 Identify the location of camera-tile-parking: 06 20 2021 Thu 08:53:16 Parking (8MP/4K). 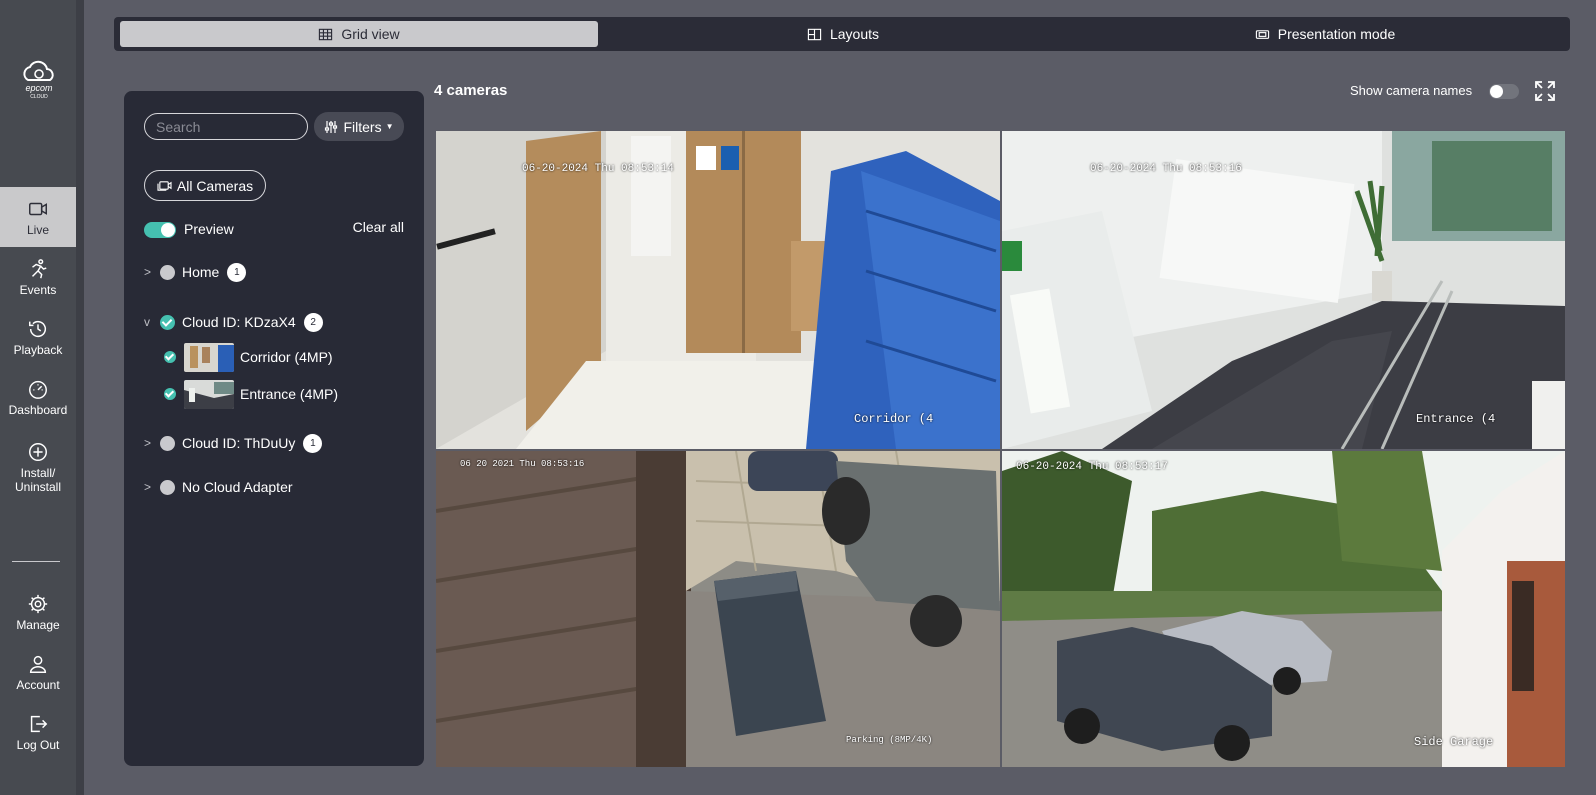
(718, 609).